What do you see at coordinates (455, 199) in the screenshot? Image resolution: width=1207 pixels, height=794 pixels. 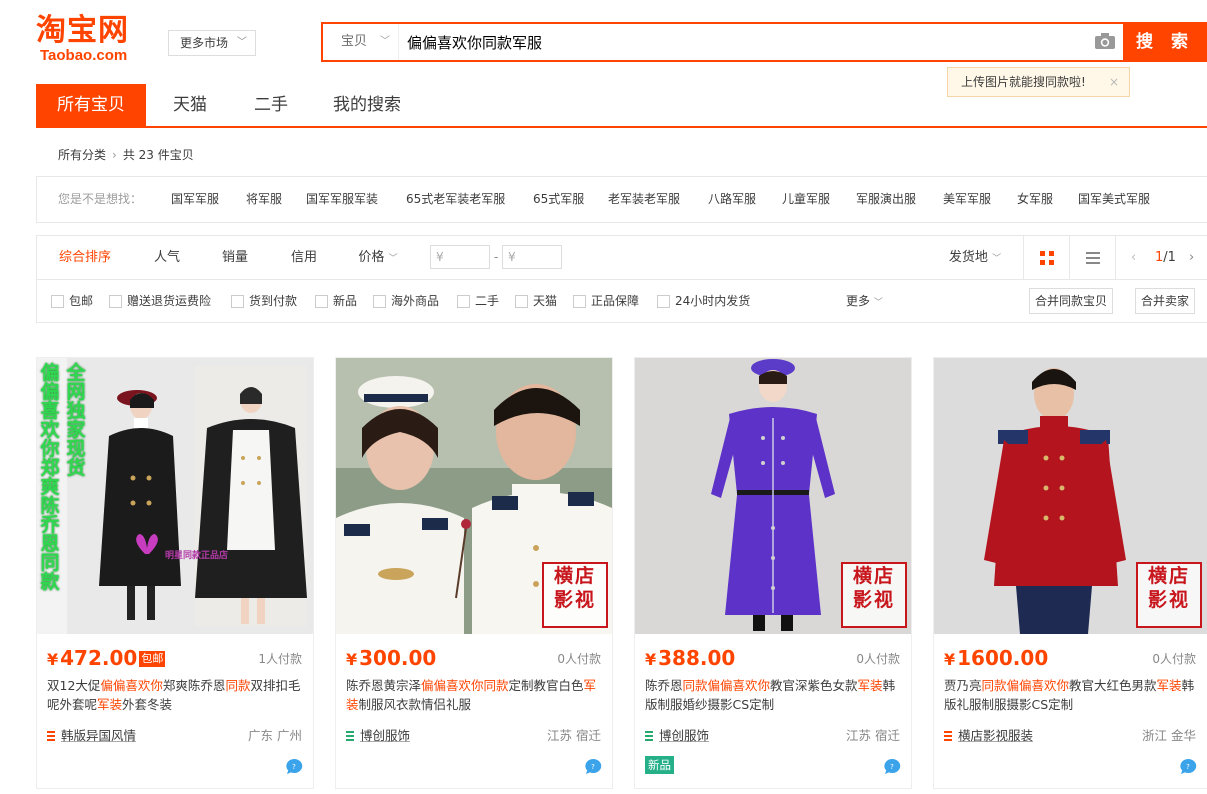 I see `related-search-item: 65式老军装老军服` at bounding box center [455, 199].